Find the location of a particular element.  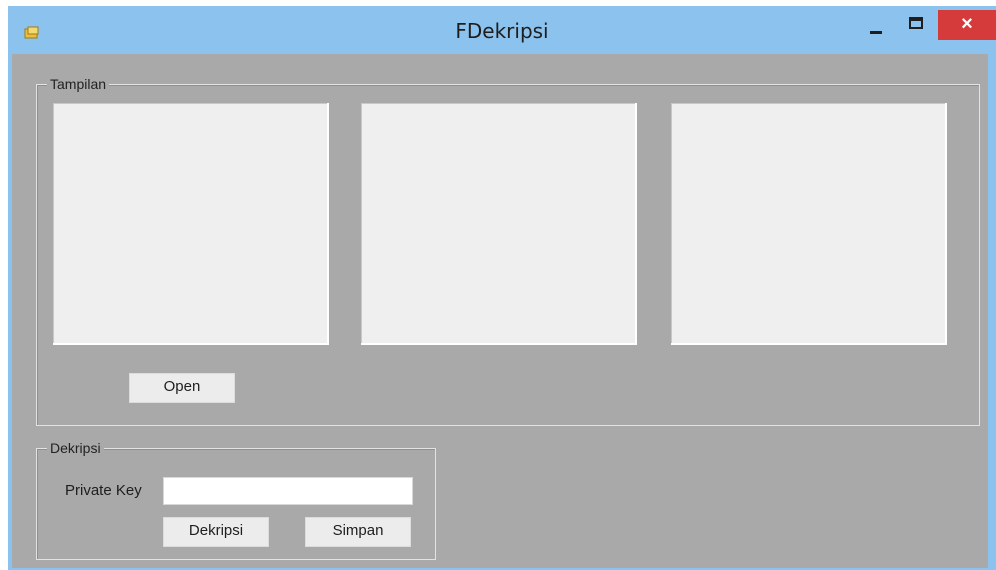

tampilan-group-label: Tampilan is located at coordinates (78, 84).